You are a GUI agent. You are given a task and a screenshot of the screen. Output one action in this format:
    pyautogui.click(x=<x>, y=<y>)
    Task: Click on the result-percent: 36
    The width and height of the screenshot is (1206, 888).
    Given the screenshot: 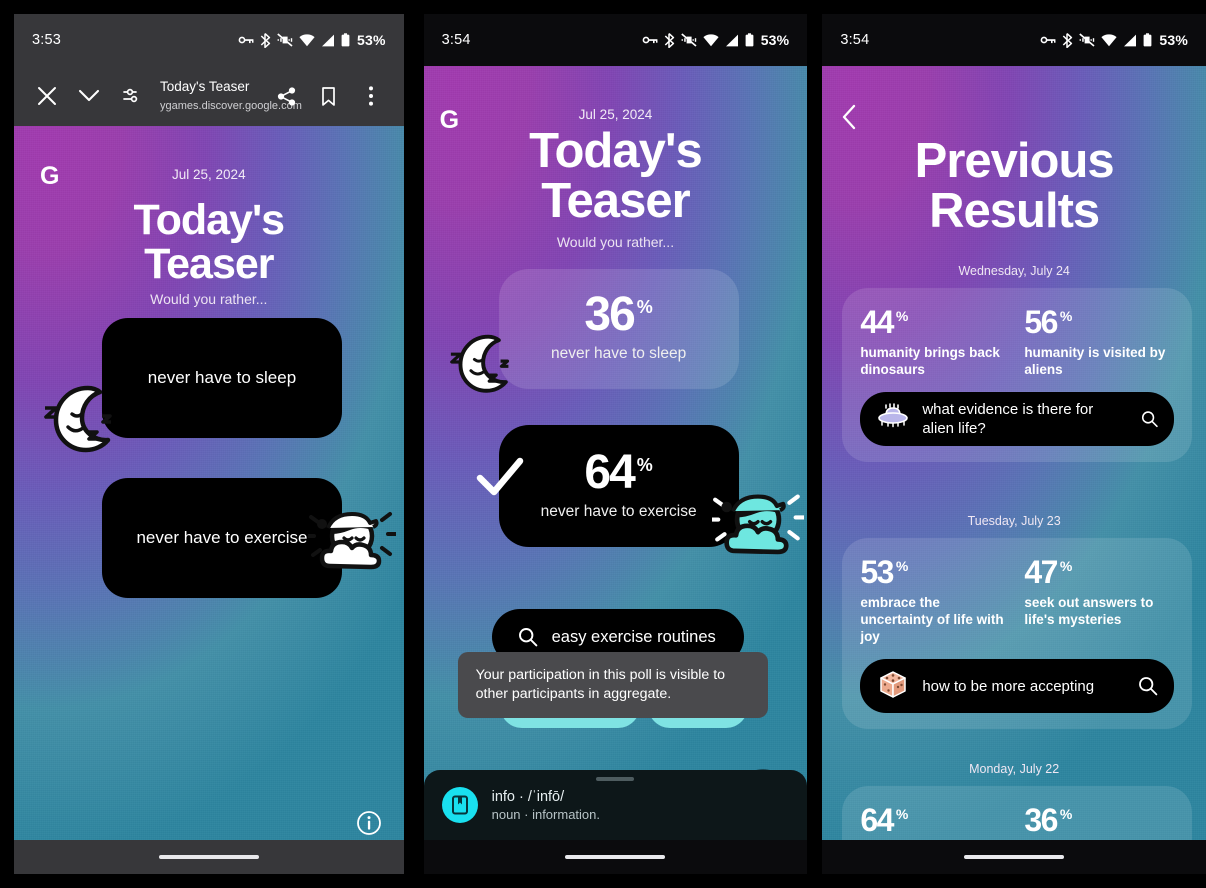 What is the action you would take?
    pyautogui.click(x=609, y=314)
    